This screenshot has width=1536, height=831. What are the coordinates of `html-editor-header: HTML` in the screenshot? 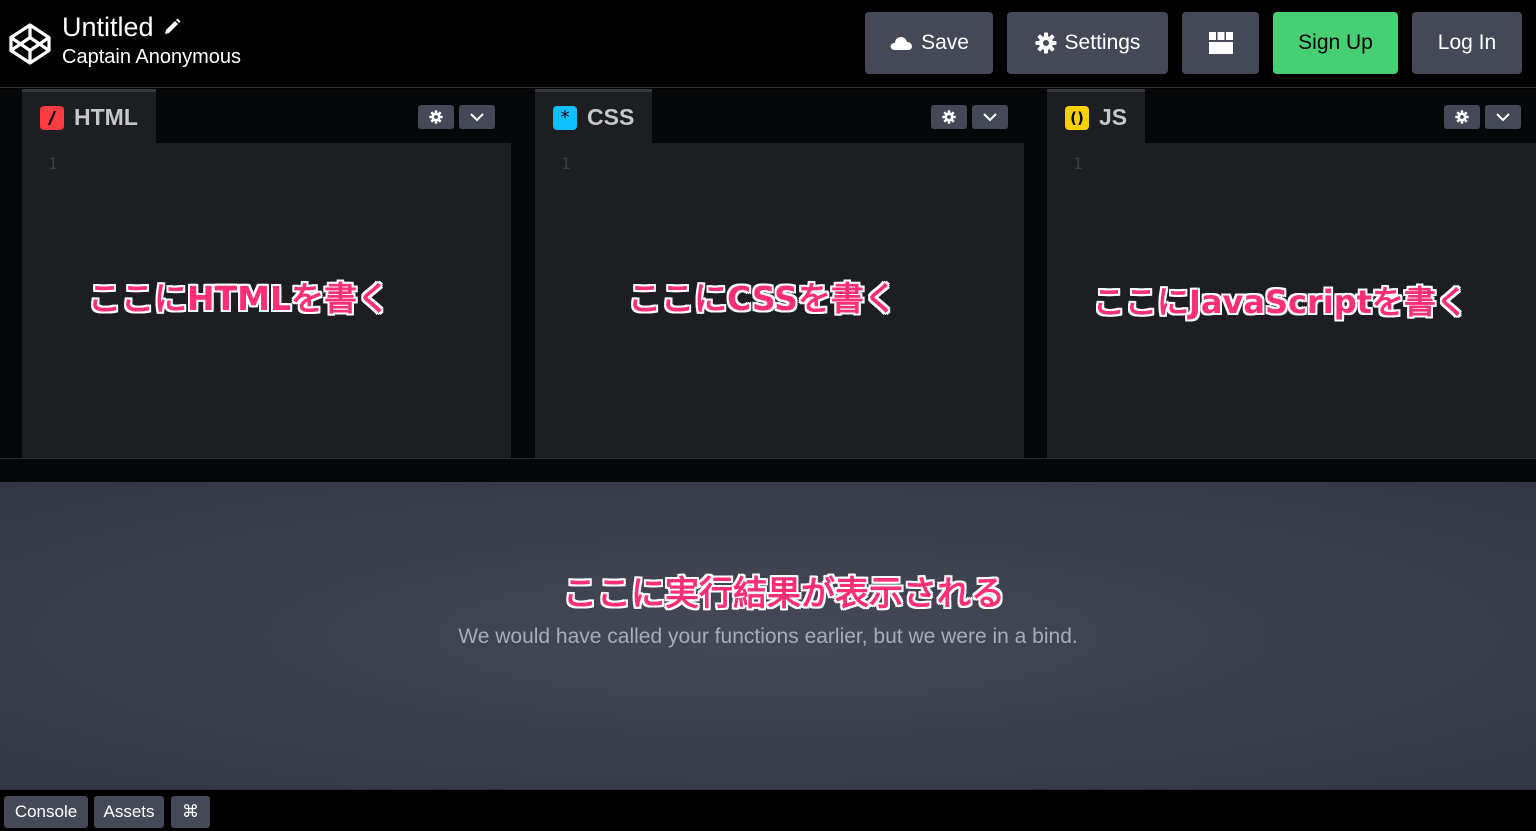 It's located at (266, 116).